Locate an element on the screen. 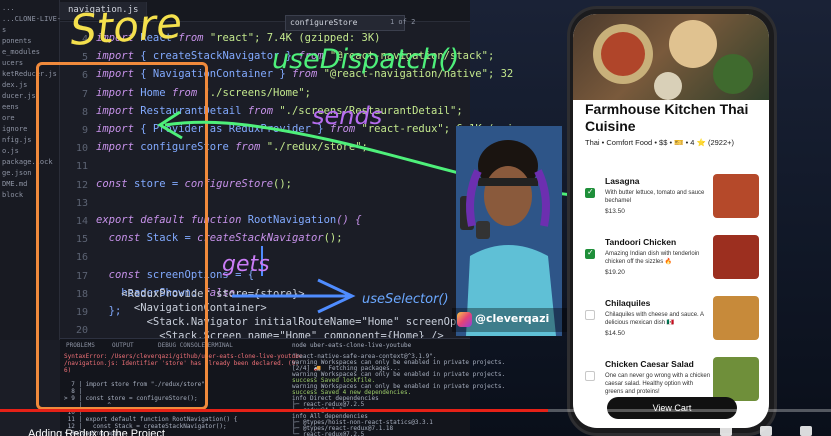 This screenshot has height=436, width=831. presenter-silhouette is located at coordinates (509, 231).